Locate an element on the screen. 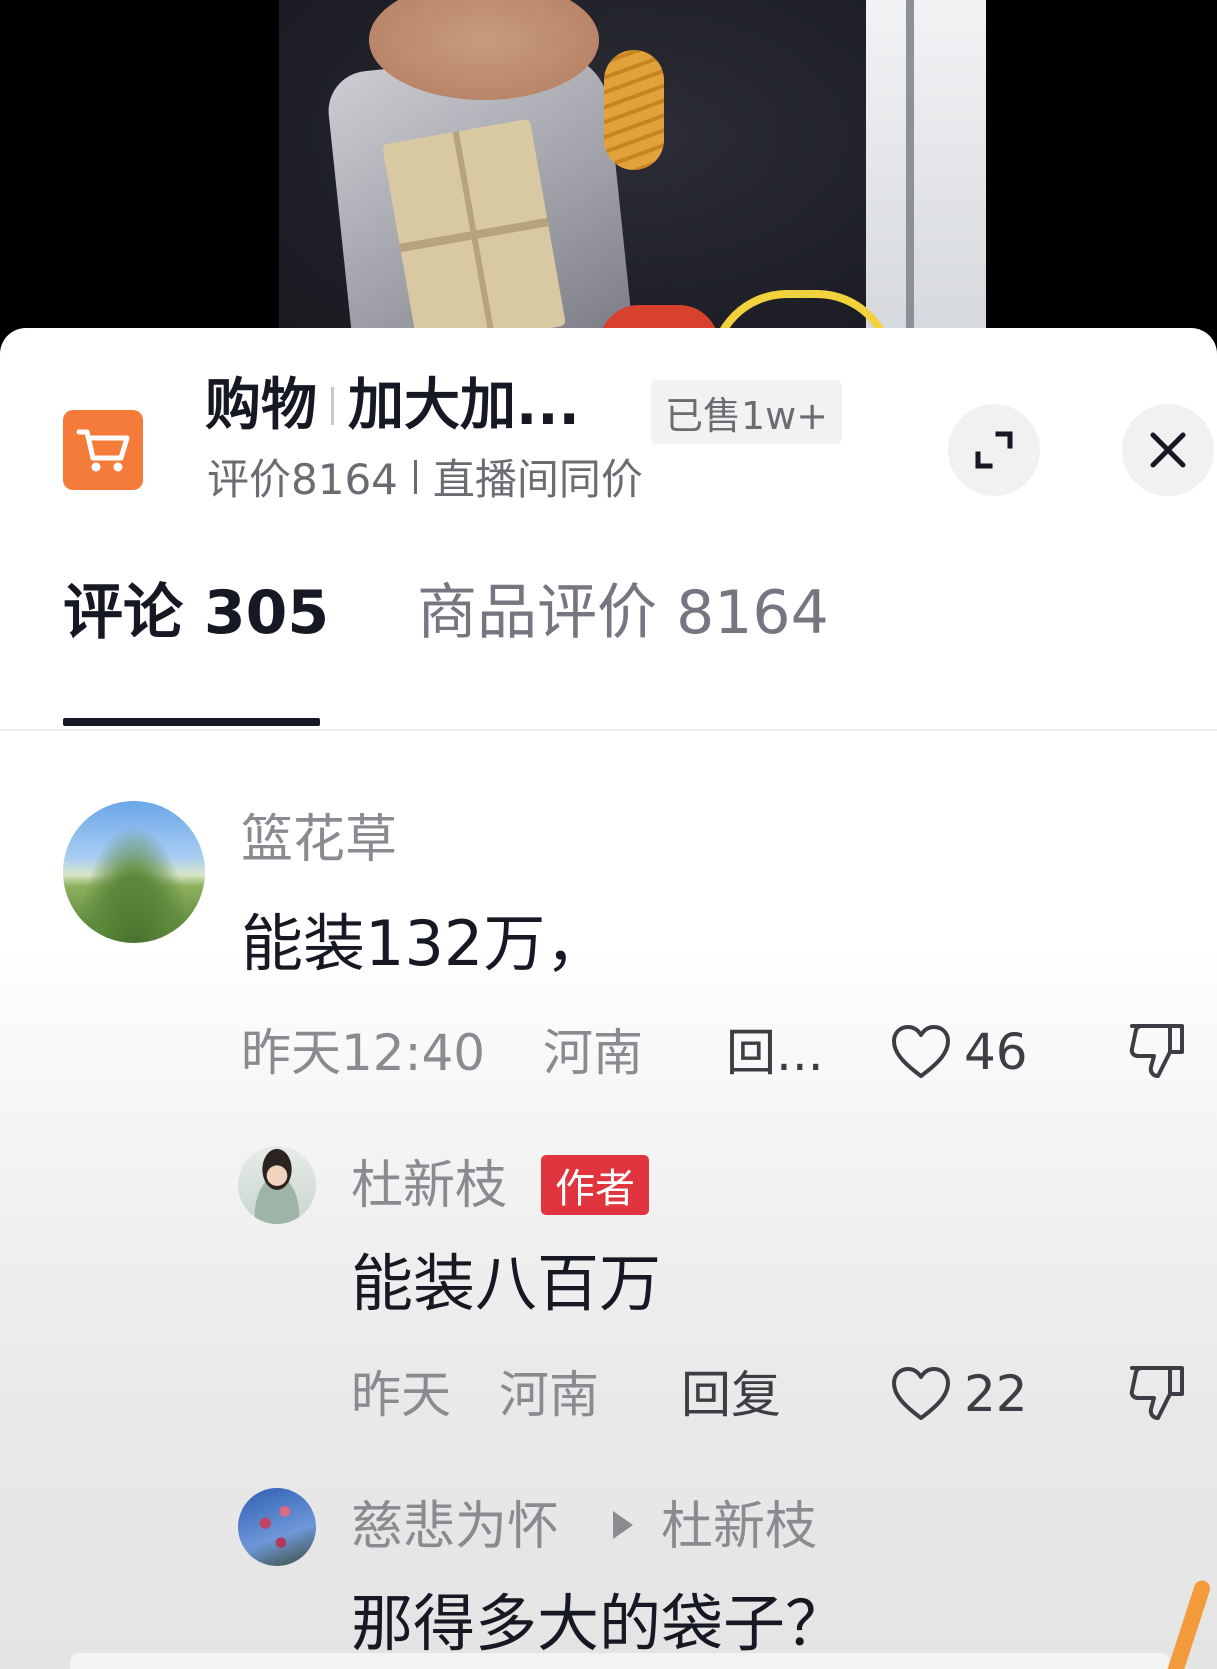  rating-count: 评价8164 is located at coordinates (302, 479).